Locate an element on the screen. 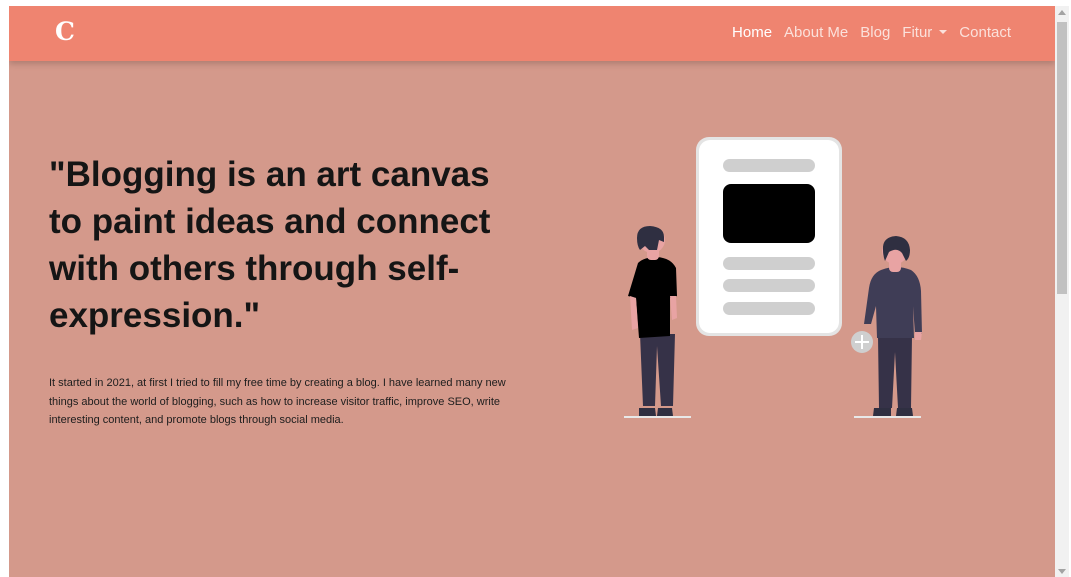  brand-logo: C is located at coordinates (65, 32).